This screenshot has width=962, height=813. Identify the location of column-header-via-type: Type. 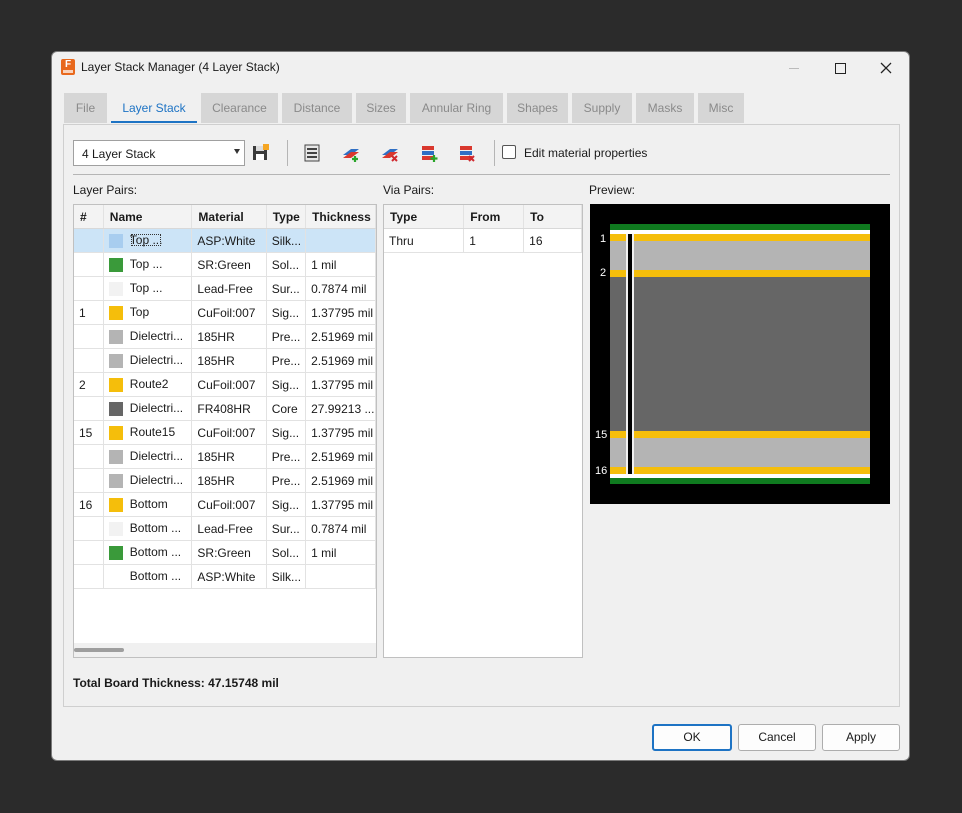
(424, 217).